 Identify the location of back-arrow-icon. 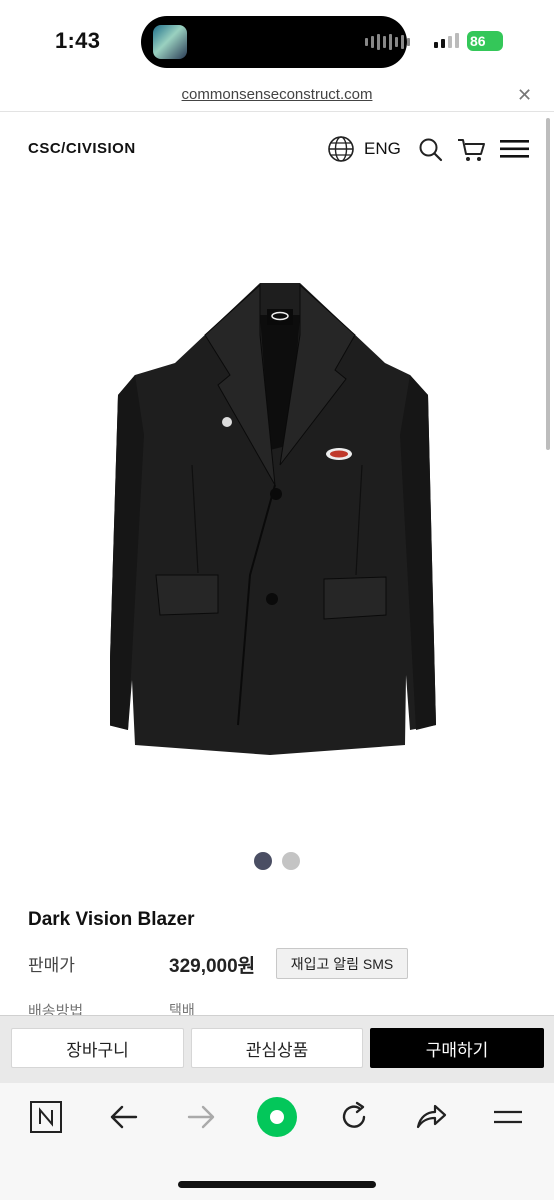
(124, 1117).